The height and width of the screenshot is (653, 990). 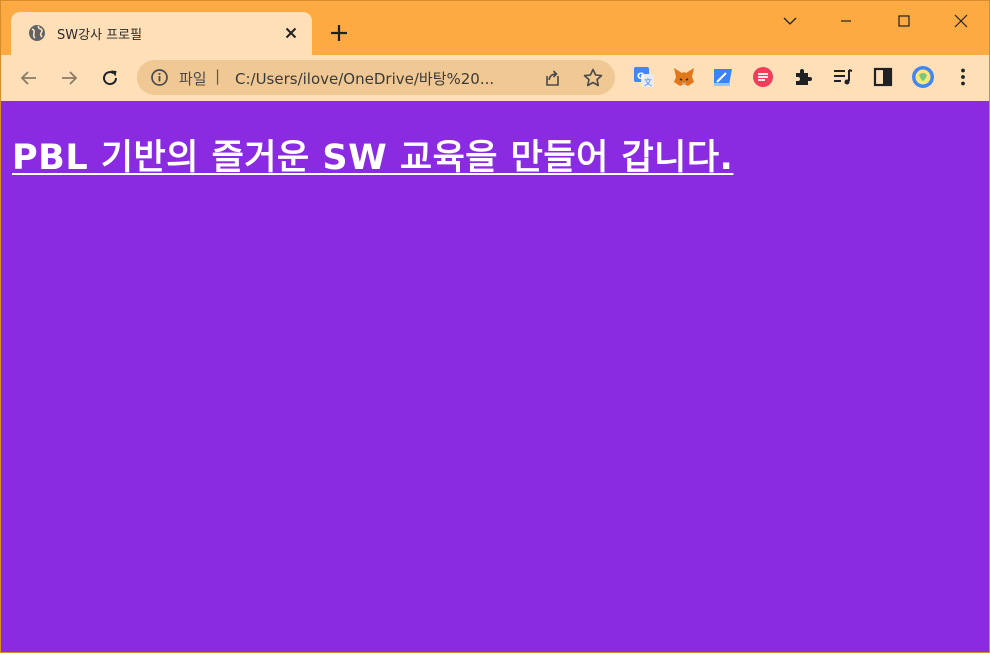 I want to click on extensions-button, so click(x=803, y=77).